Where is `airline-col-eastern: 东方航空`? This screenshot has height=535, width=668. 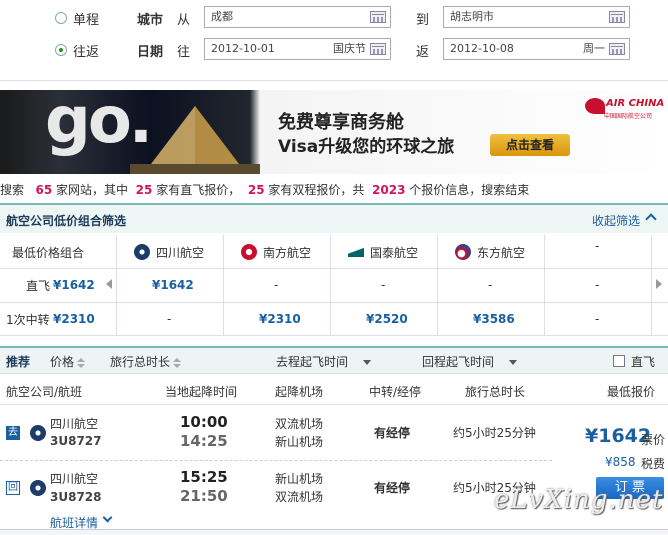
airline-col-eastern: 东方航空 is located at coordinates (501, 252).